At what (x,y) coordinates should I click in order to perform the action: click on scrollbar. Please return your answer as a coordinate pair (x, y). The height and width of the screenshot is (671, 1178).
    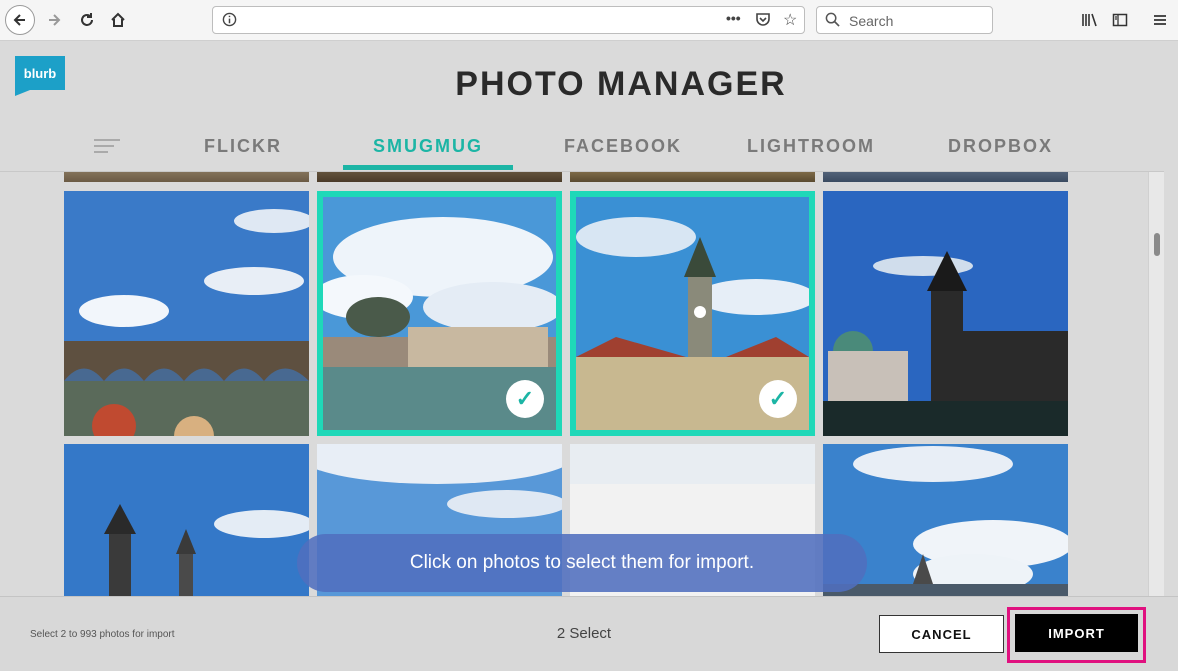
    Looking at the image, I should click on (1156, 384).